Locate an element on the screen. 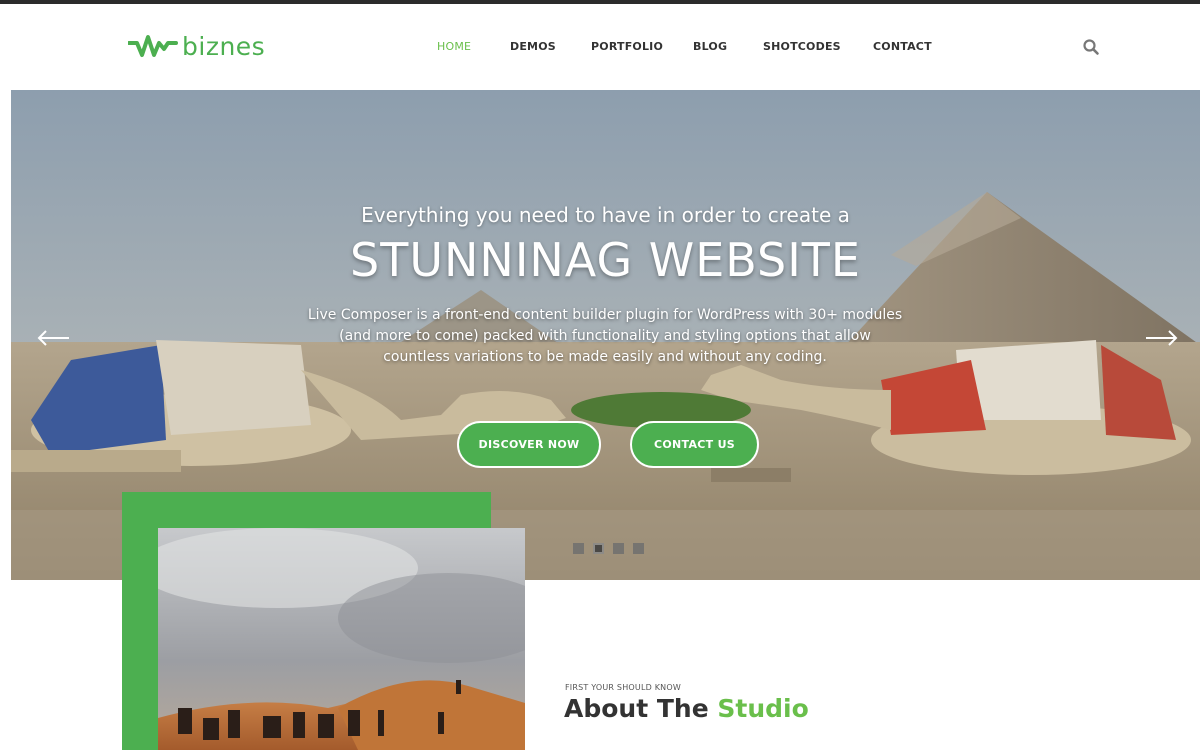 This screenshot has width=1200, height=750. search-icon is located at coordinates (1091, 47).